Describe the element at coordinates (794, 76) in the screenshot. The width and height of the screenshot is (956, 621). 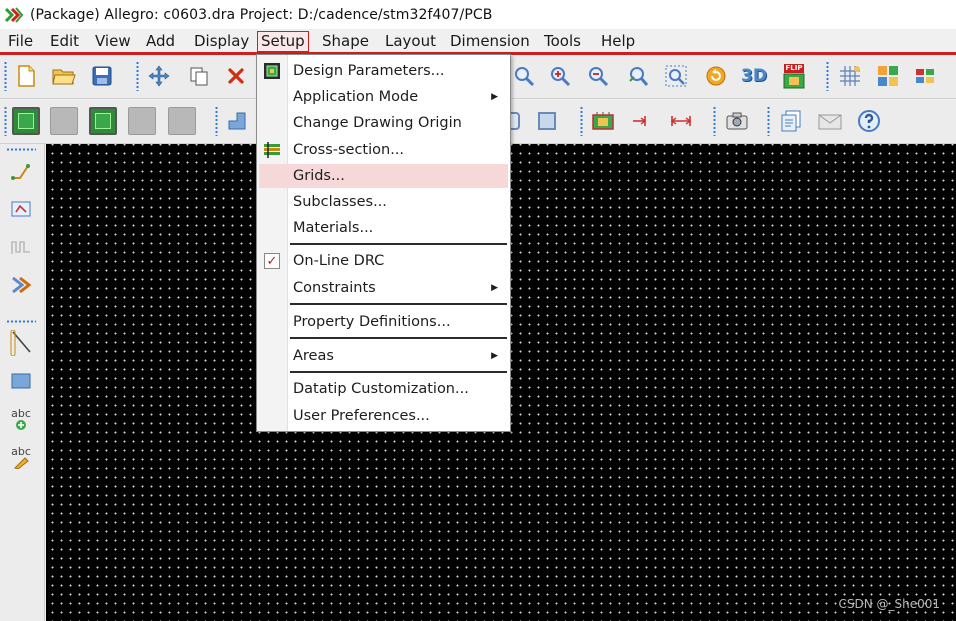
I see `flip-icon: FLIP` at that location.